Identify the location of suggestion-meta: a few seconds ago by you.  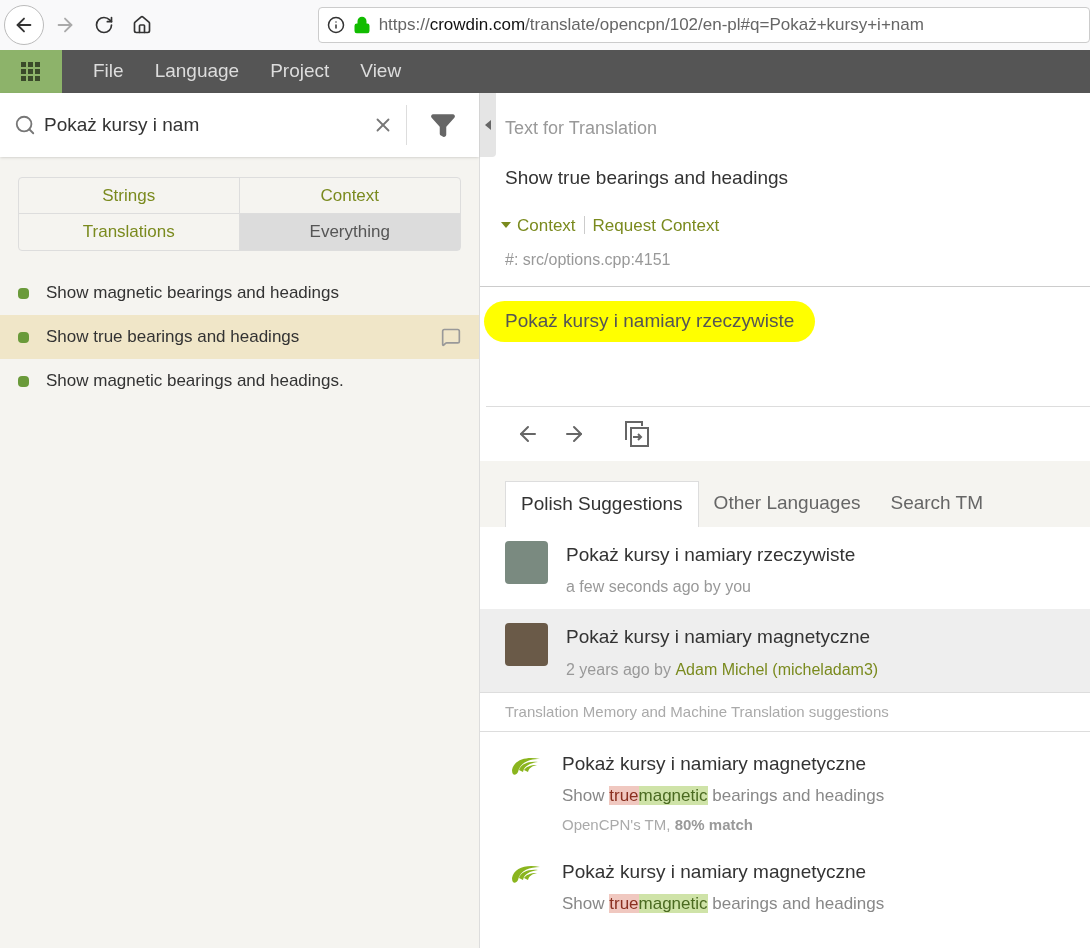
(658, 587).